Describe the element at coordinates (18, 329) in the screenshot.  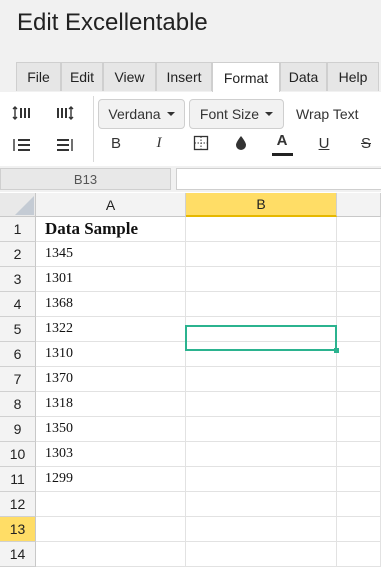
I see `row-header: 5` at that location.